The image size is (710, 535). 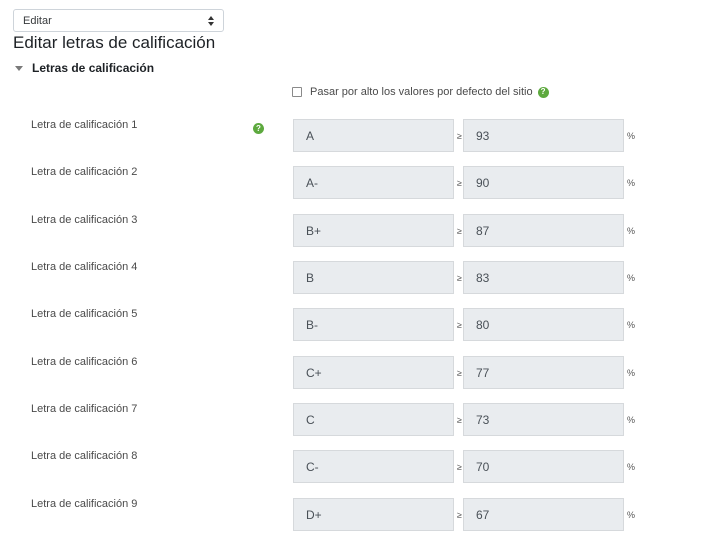 I want to click on grade-boundary-input: 80, so click(x=543, y=324).